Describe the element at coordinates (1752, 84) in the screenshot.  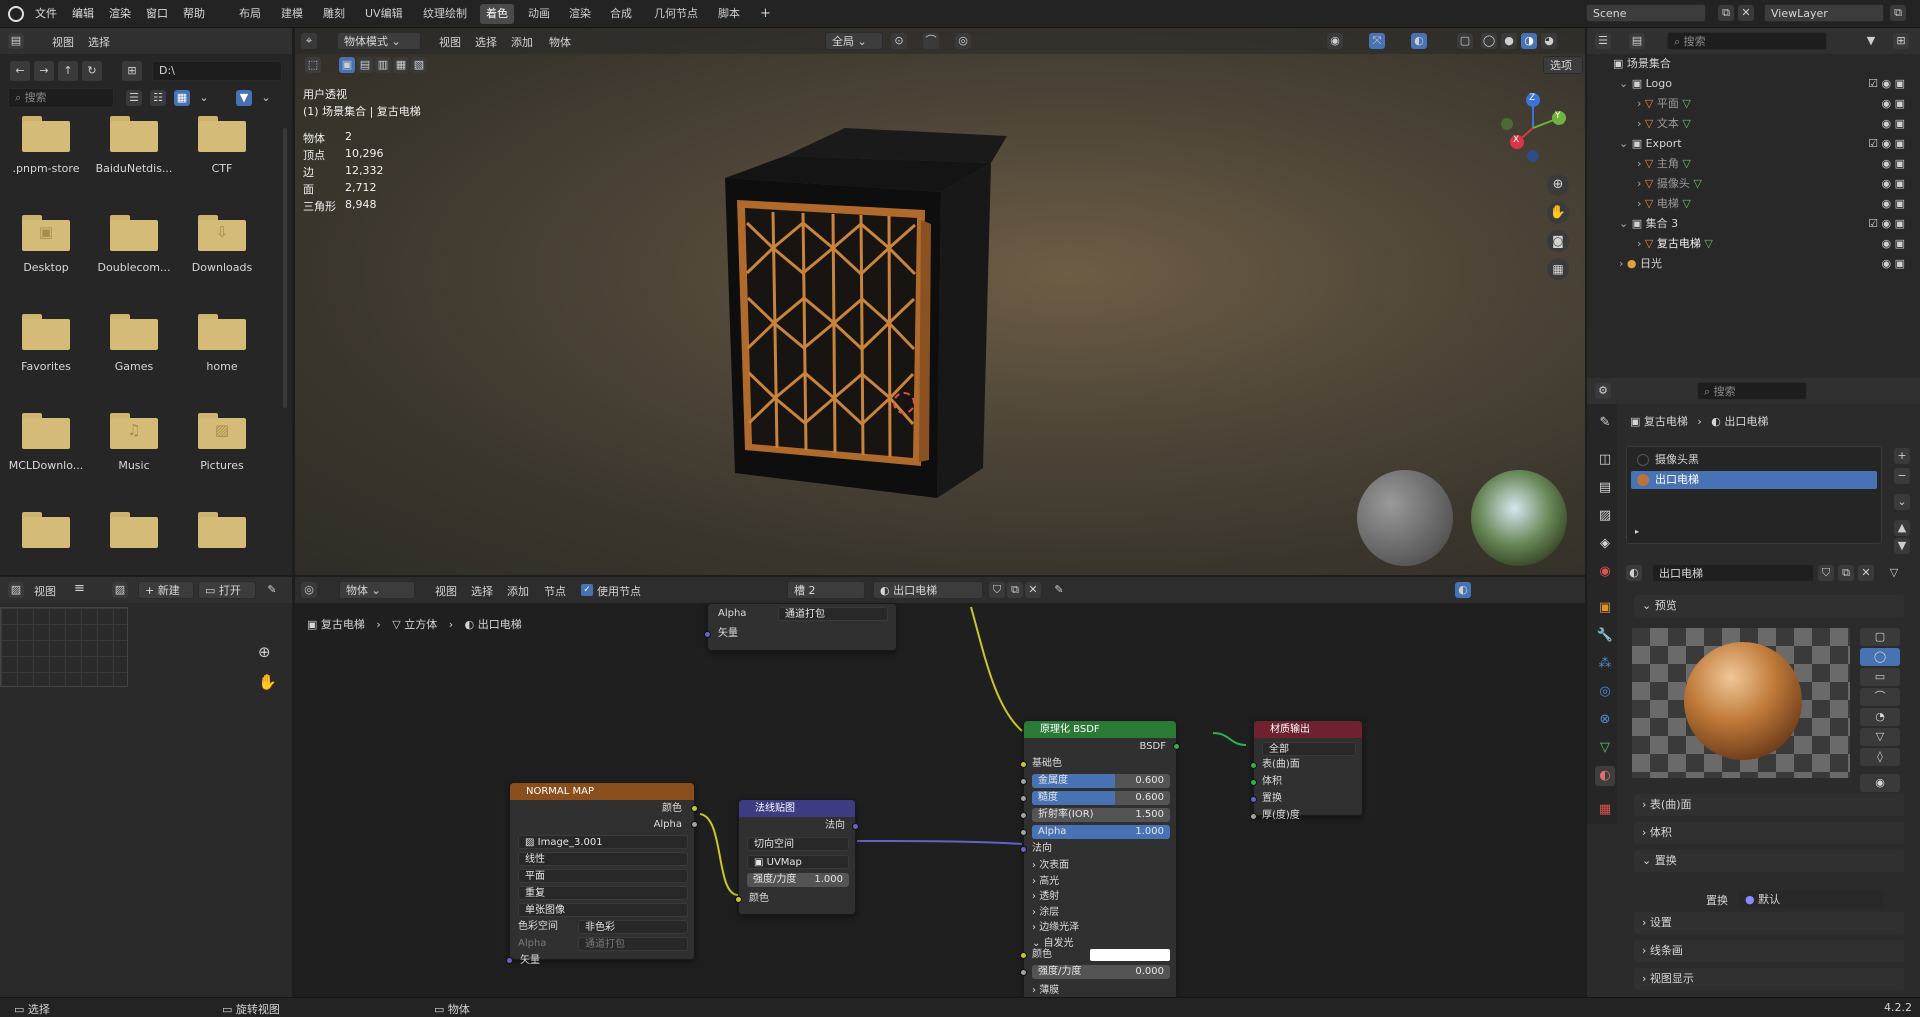
I see `outliner-row: ⌄ ▣ Logo ☑ ◉ ▣` at that location.